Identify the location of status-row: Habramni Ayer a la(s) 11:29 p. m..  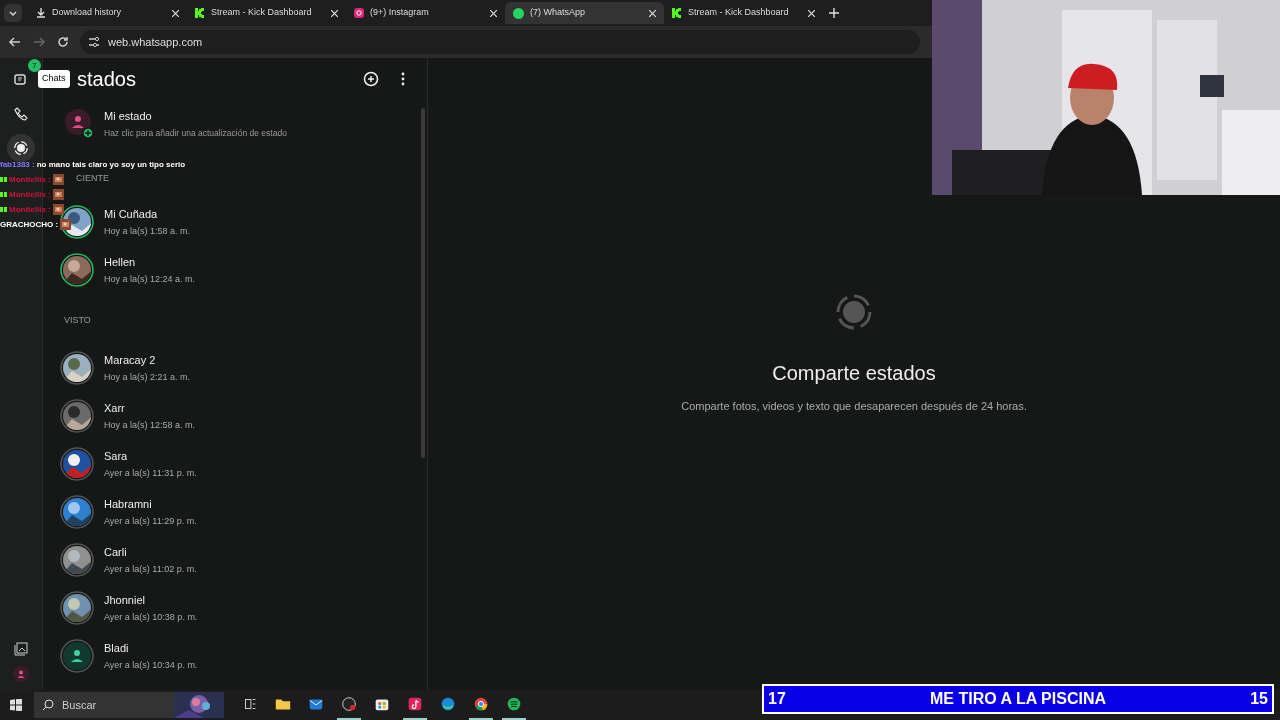
(243, 512).